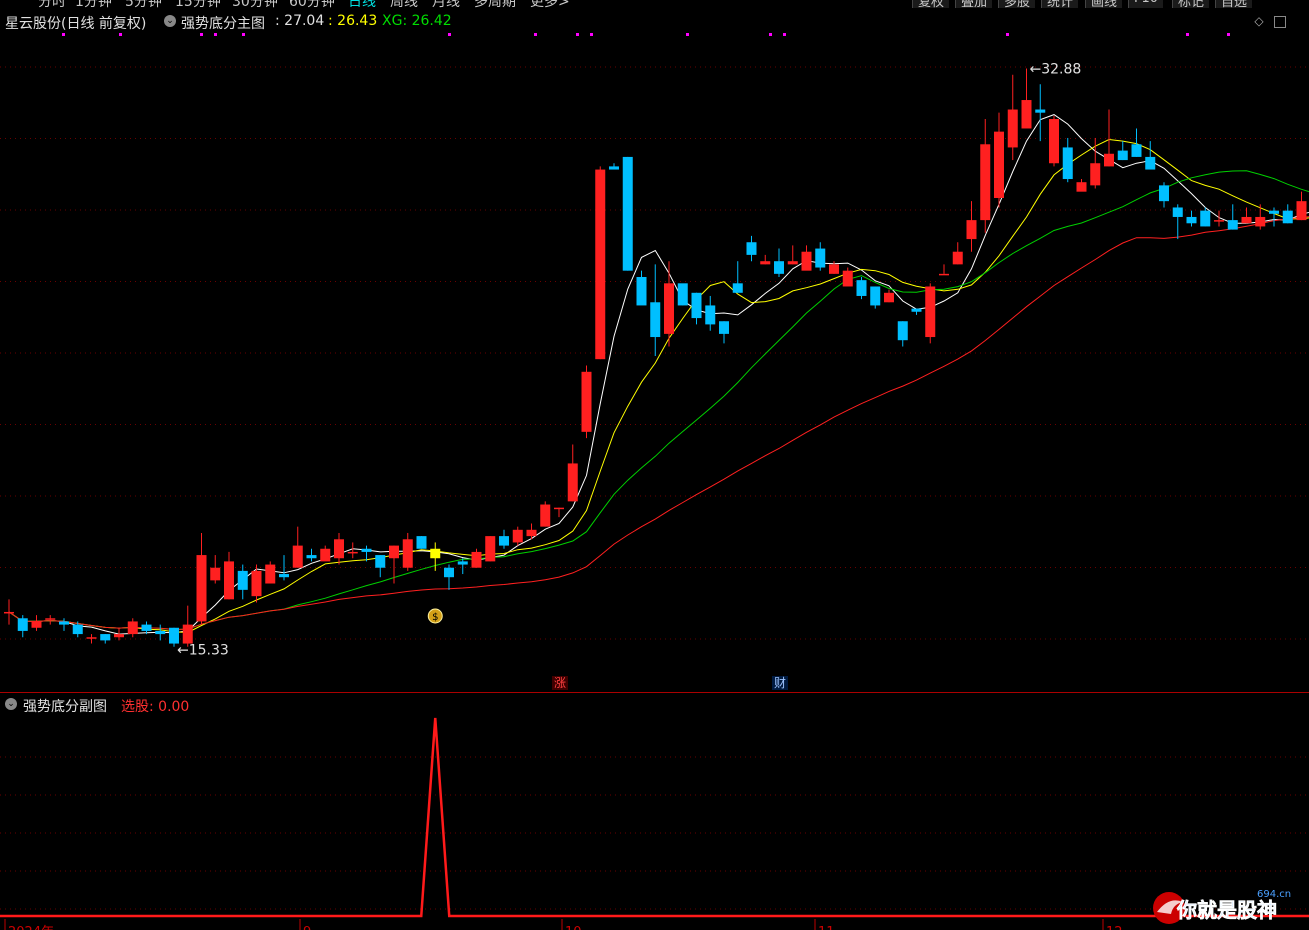 The width and height of the screenshot is (1309, 930). I want to click on overlay-button: 叠加, so click(974, 5).